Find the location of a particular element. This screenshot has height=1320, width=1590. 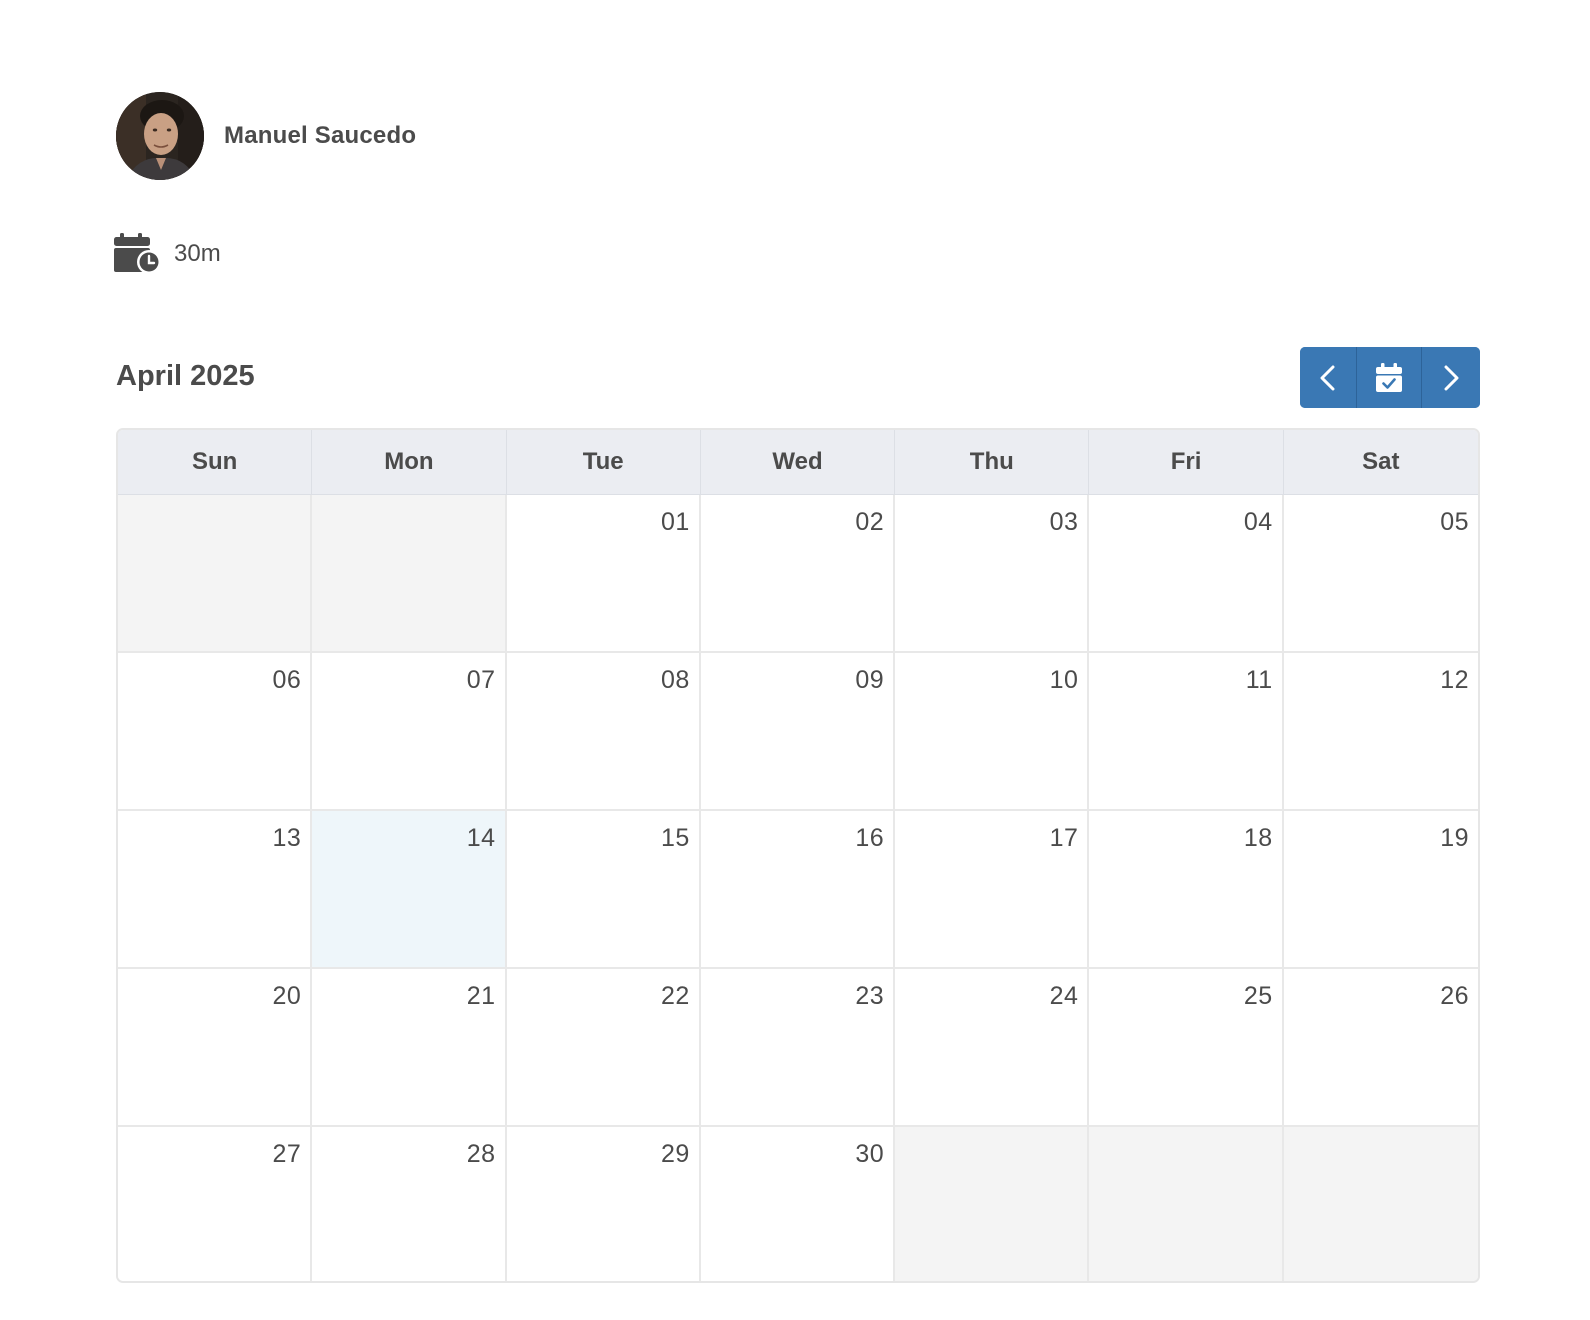

day-cell-today: 14 is located at coordinates (409, 890).